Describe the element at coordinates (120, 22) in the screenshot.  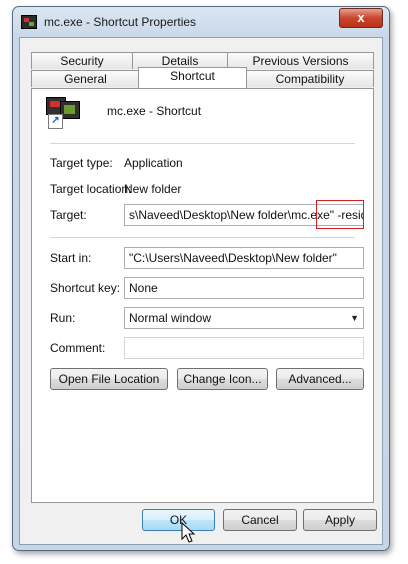
I see `window-title: mc.exe - Shortcut Properties` at that location.